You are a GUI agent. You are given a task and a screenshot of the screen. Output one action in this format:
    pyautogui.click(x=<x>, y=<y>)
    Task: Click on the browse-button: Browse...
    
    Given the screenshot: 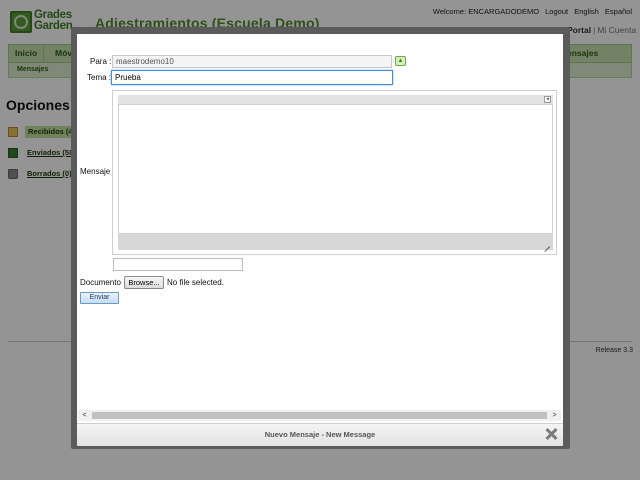 What is the action you would take?
    pyautogui.click(x=144, y=282)
    